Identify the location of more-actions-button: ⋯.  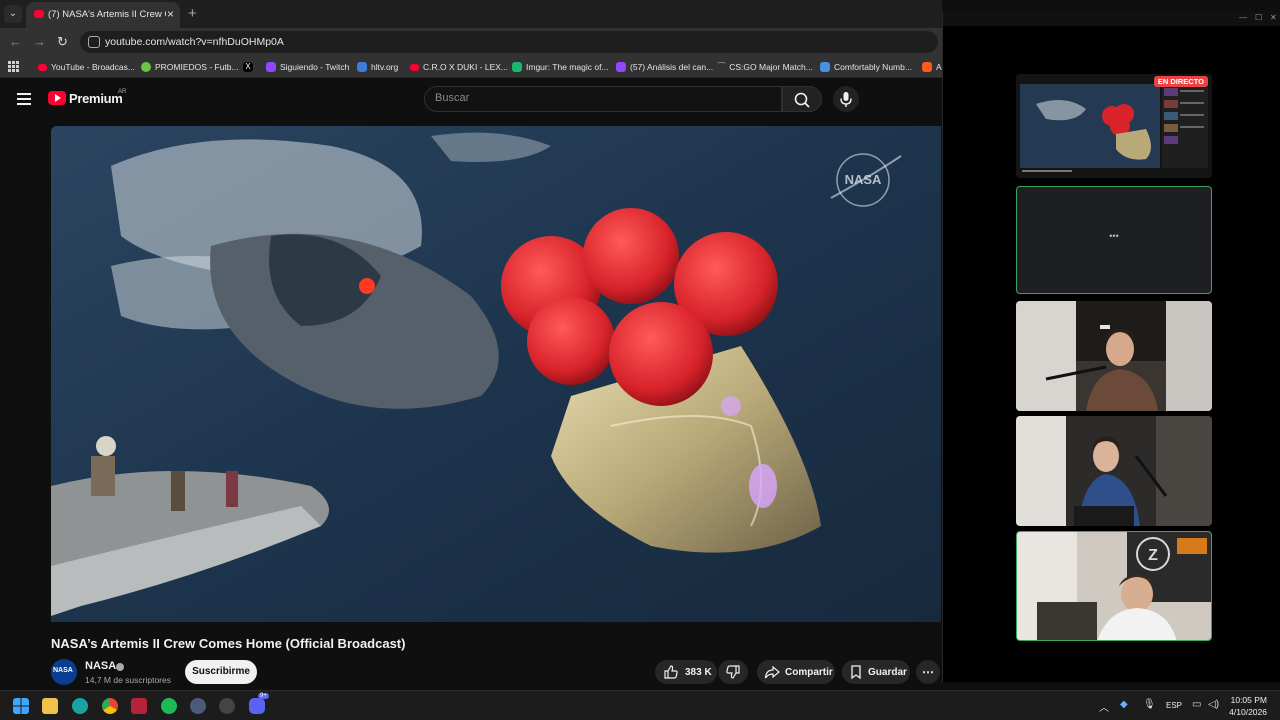
(928, 672).